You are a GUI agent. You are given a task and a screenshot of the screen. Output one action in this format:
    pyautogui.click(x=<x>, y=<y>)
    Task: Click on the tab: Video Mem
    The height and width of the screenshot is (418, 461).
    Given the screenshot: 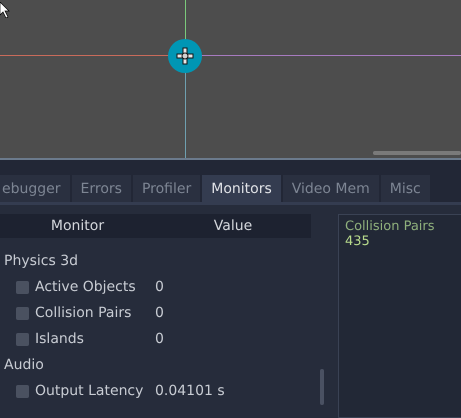 What is the action you would take?
    pyautogui.click(x=330, y=188)
    